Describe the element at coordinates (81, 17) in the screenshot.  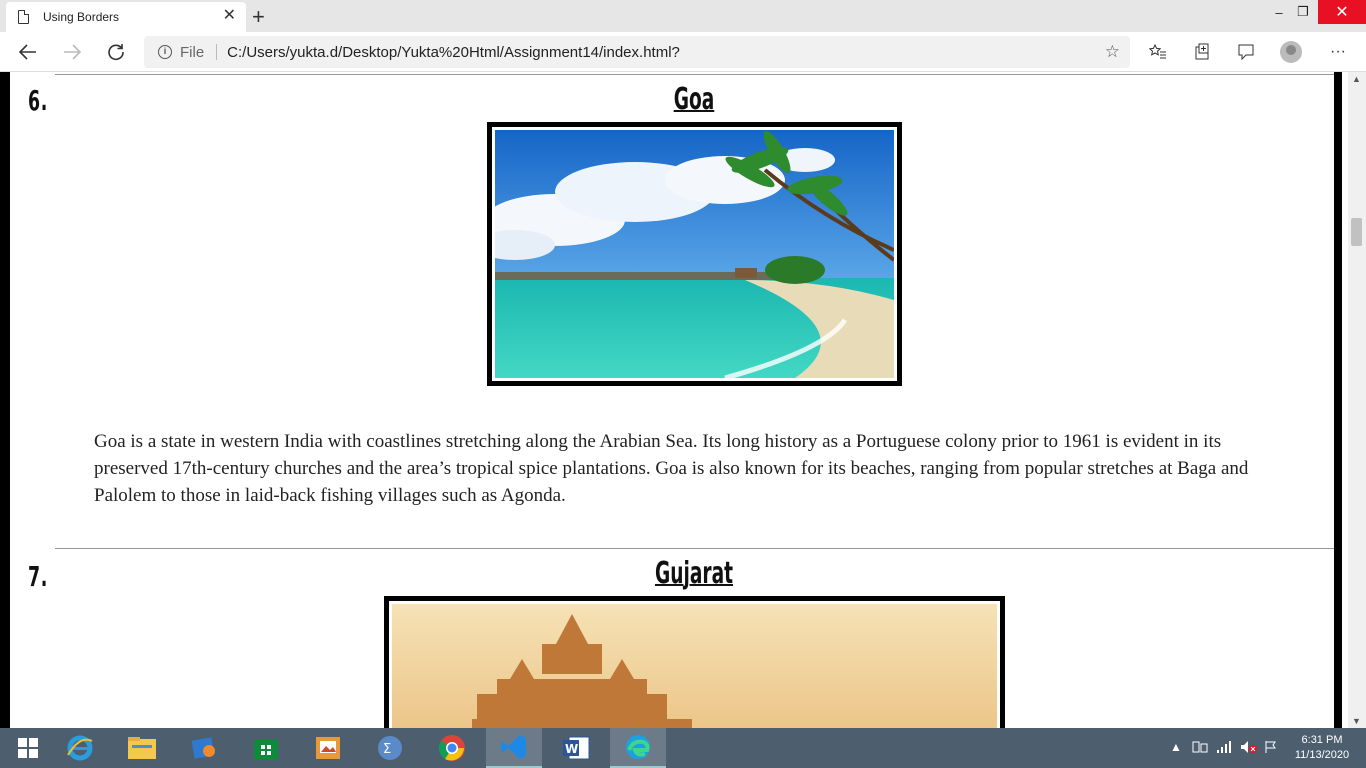
I see `tab-title: Using Borders` at that location.